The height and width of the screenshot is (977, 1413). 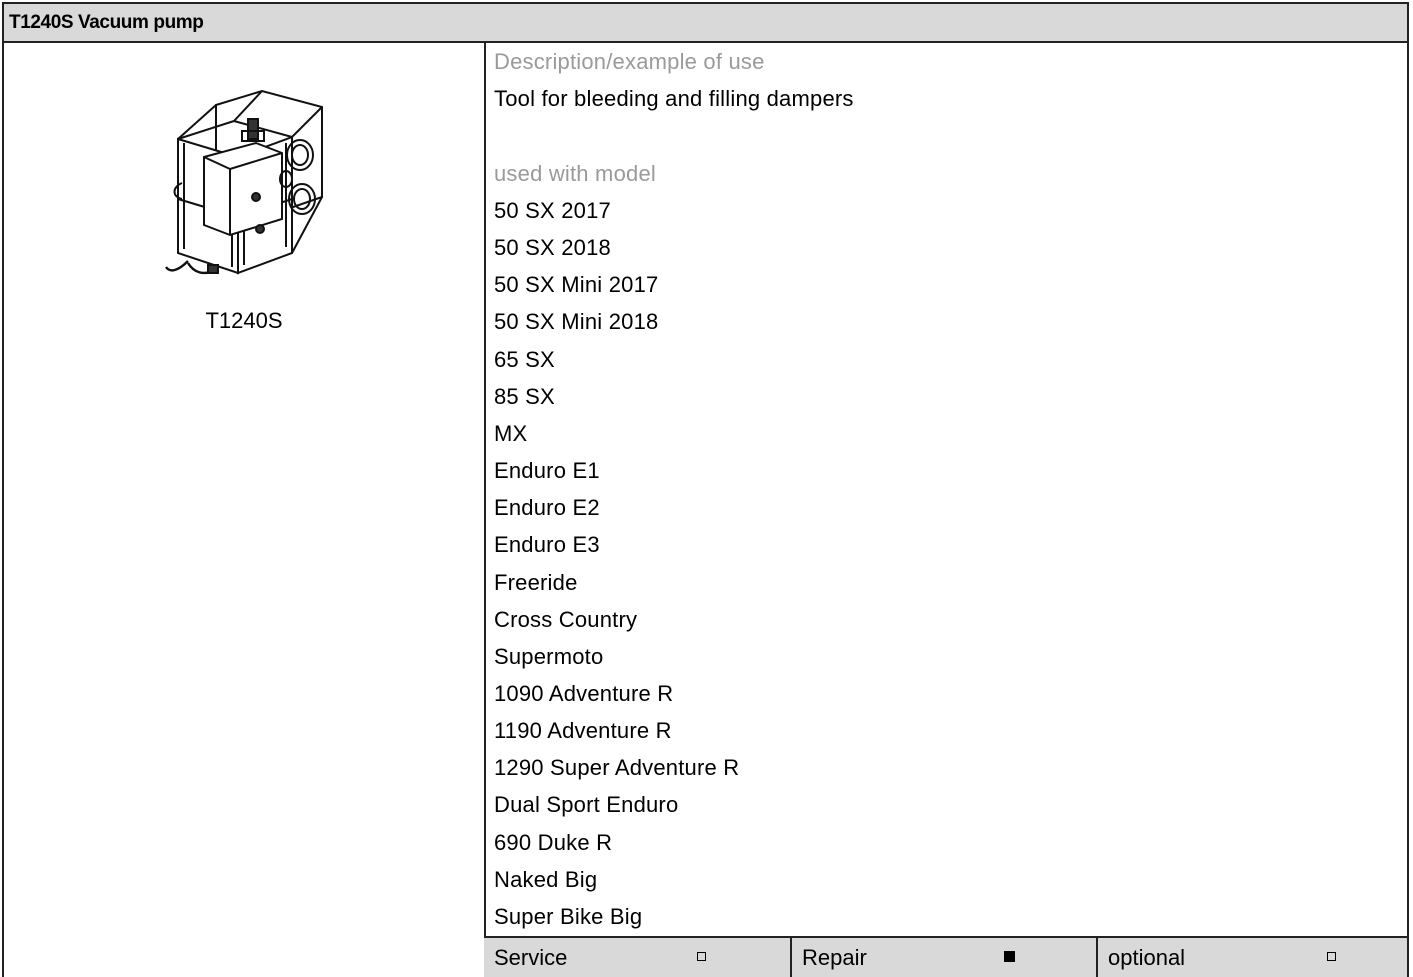 I want to click on model-list-item: Enduro E2, so click(x=547, y=508).